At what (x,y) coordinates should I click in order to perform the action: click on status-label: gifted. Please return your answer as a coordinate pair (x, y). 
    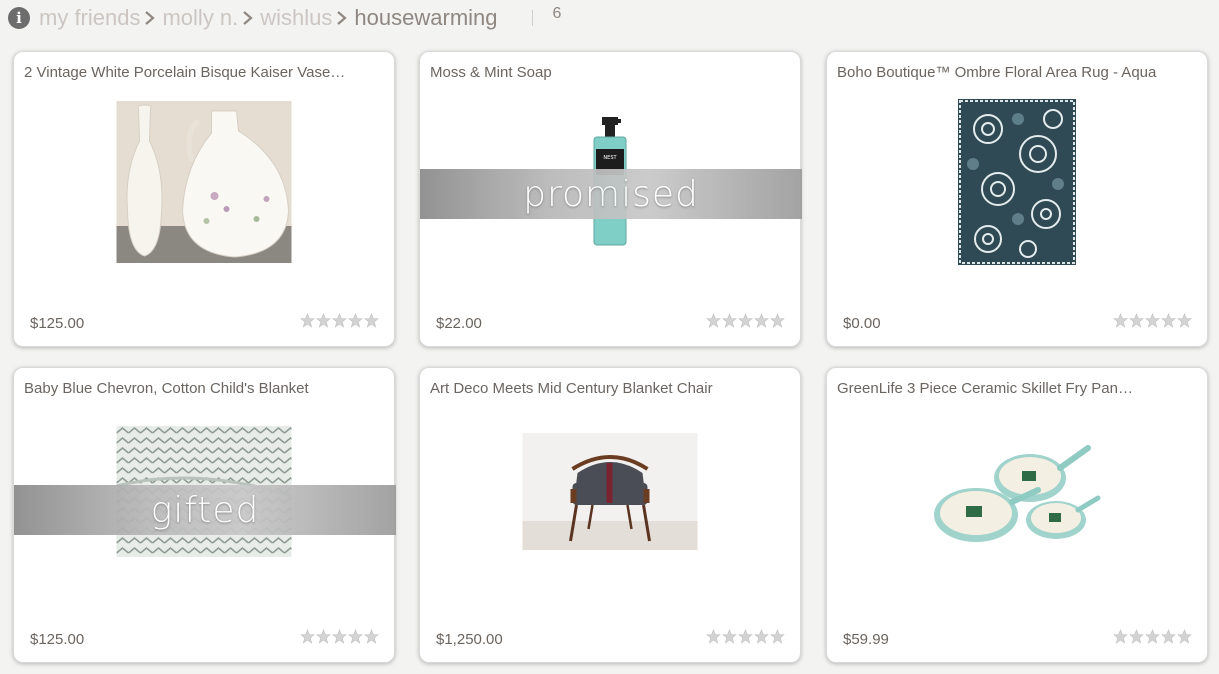
    Looking at the image, I should click on (205, 510).